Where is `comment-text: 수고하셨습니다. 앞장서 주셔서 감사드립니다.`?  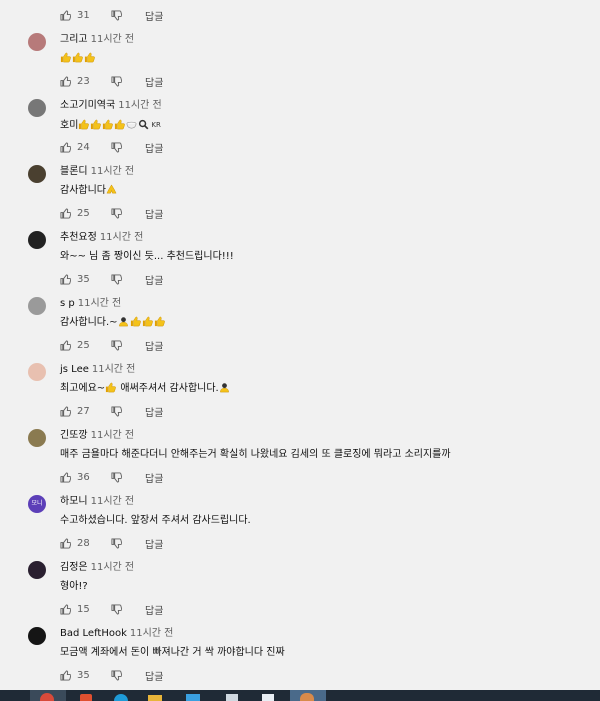 comment-text: 수고하셨습니다. 앞장서 주셔서 감사드립니다. is located at coordinates (155, 521).